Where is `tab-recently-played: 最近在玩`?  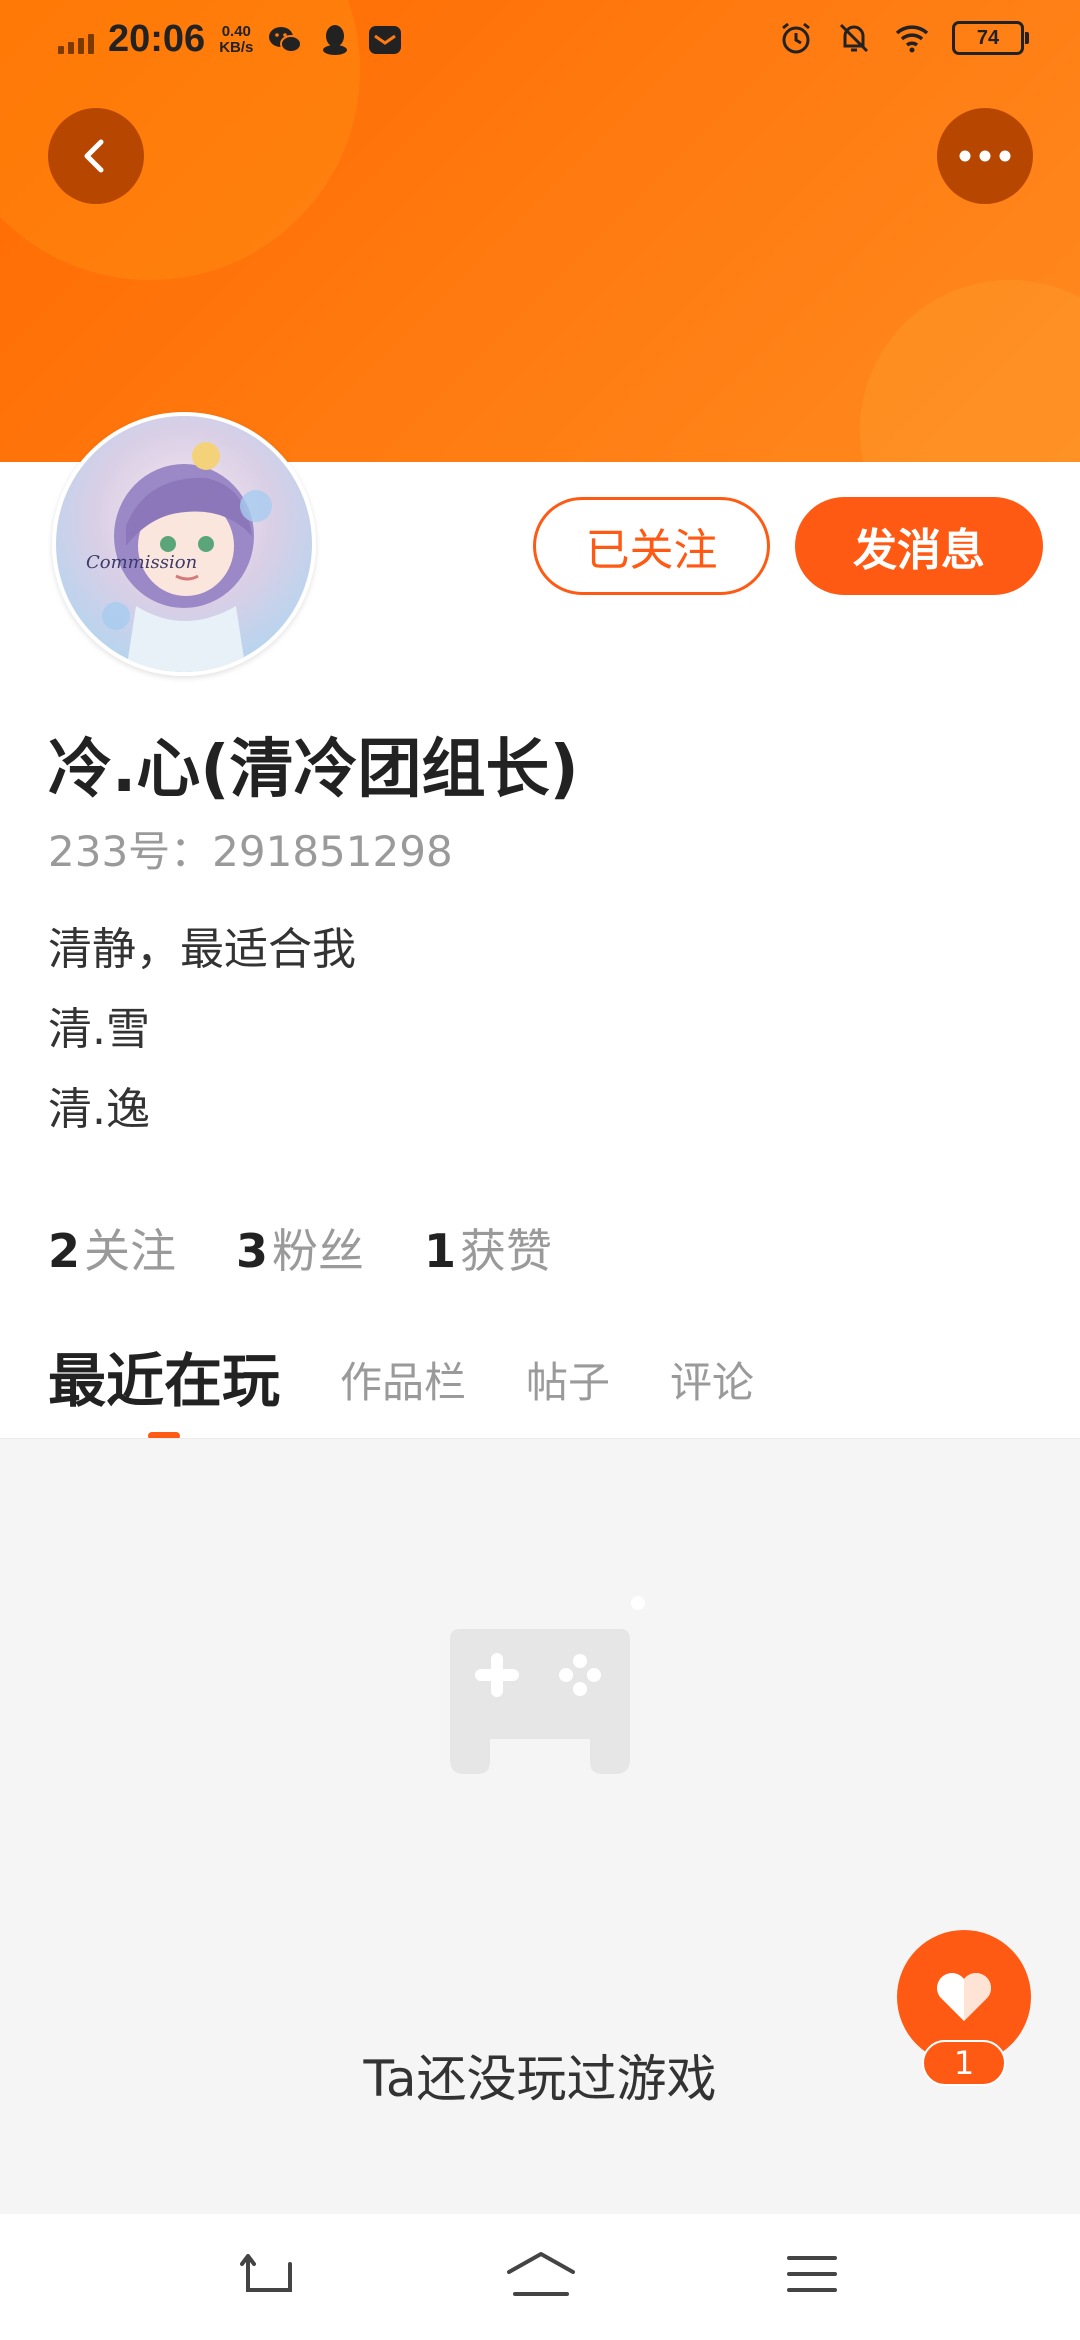
tab-recently-played: 最近在玩 is located at coordinates (164, 1387).